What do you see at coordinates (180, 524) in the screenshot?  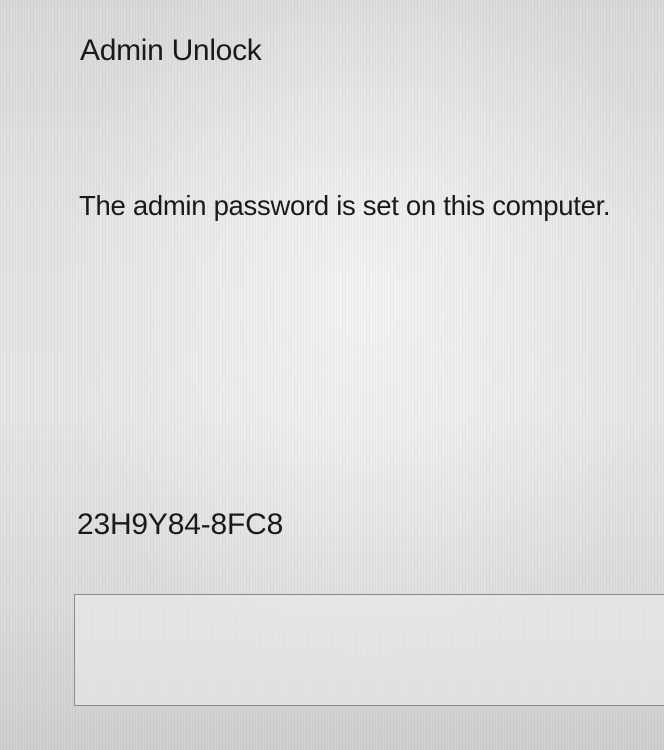 I see `unlock-code: 23H9Y84-8FC8` at bounding box center [180, 524].